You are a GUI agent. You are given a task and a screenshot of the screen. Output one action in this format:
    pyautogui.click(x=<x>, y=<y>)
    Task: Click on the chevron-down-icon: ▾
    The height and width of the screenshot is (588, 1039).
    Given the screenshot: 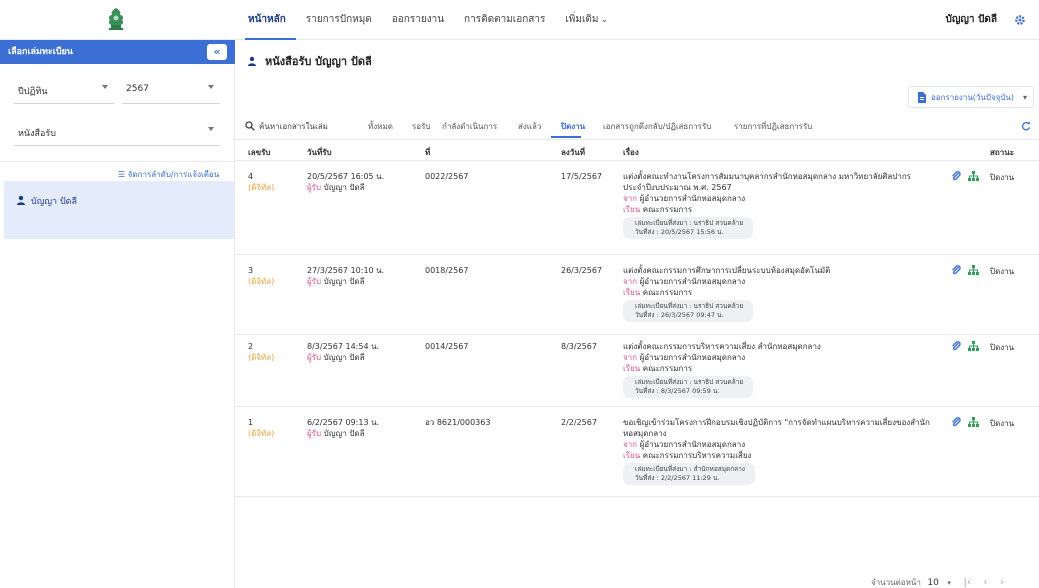 What is the action you would take?
    pyautogui.click(x=1024, y=97)
    